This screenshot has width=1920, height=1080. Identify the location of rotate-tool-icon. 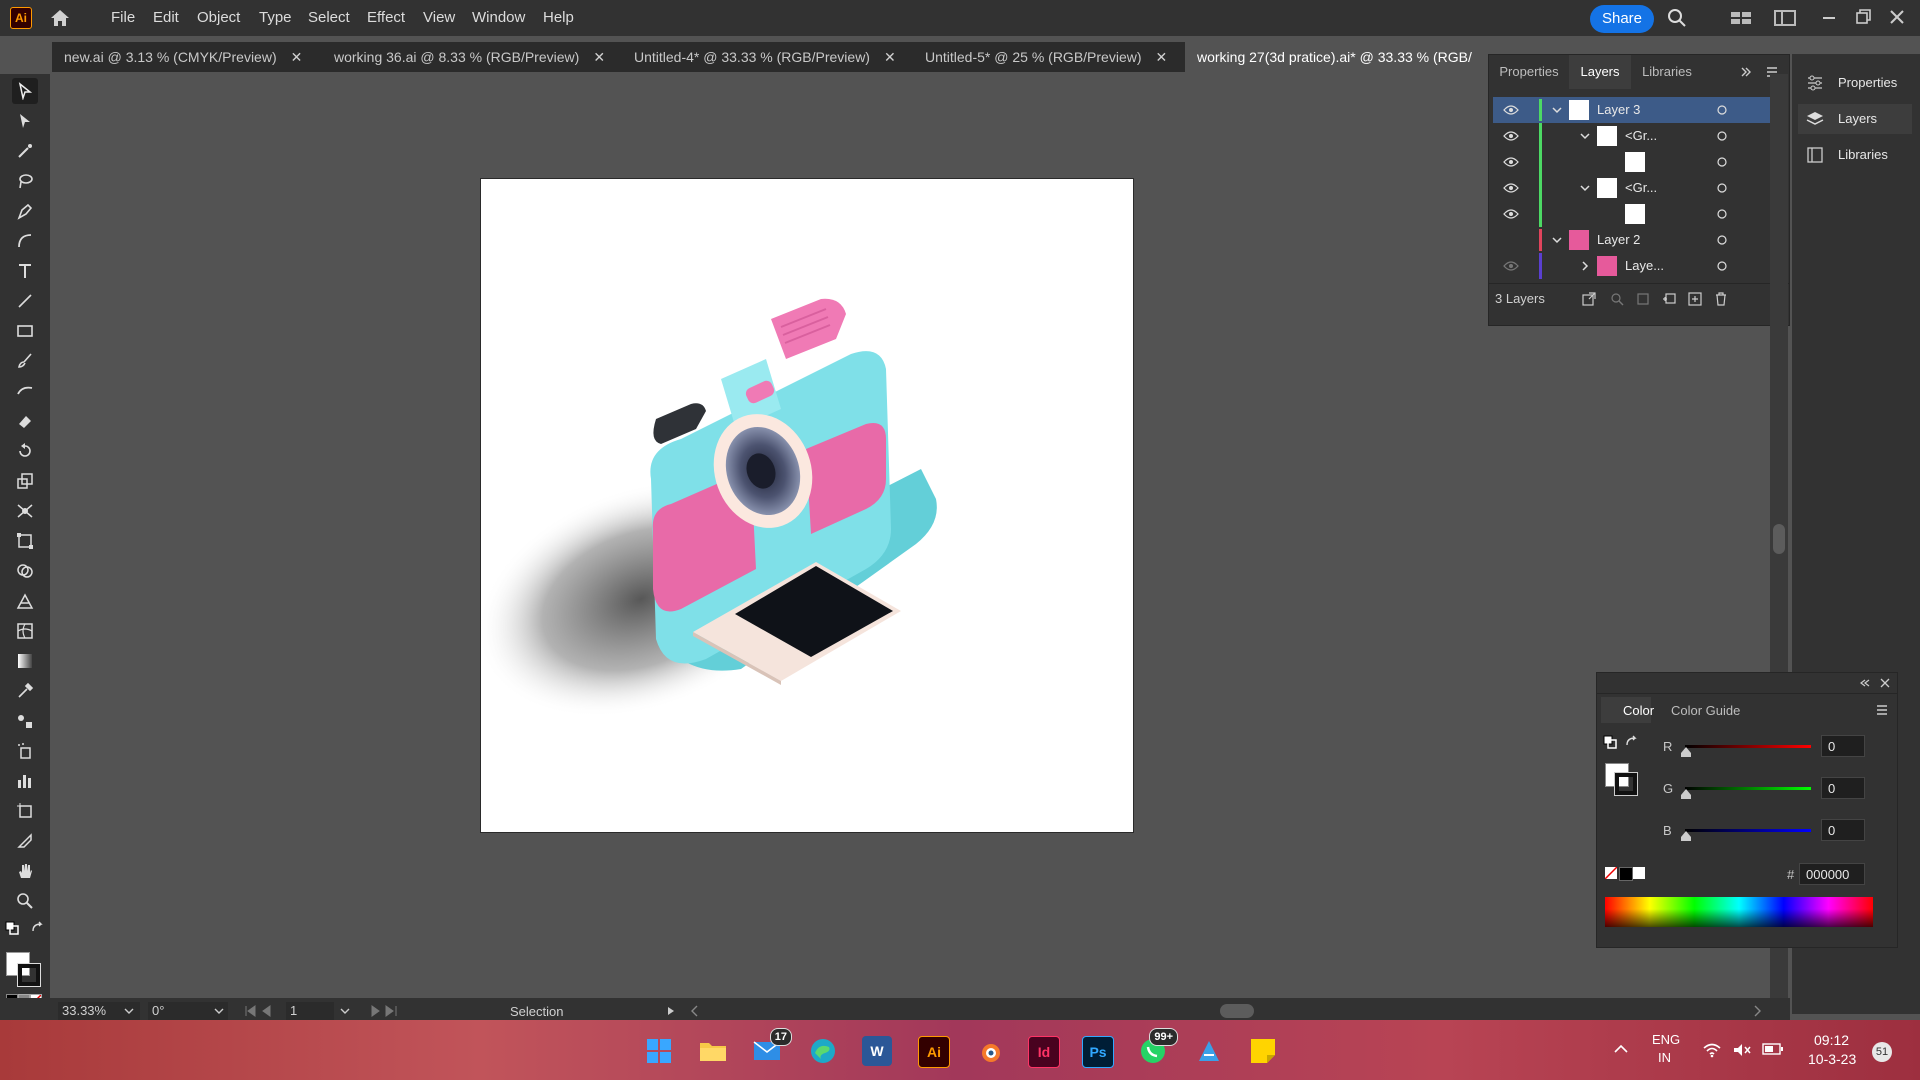
(25, 451).